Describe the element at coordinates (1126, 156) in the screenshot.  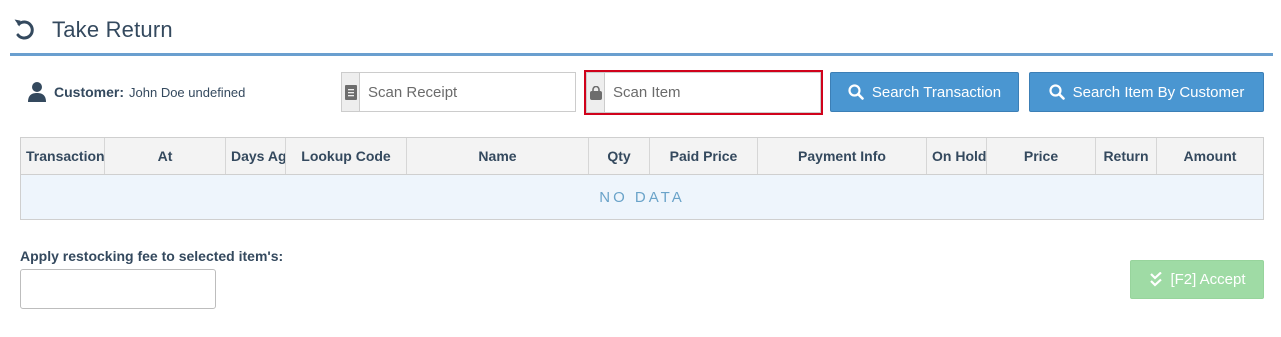
I see `column-header: Return` at that location.